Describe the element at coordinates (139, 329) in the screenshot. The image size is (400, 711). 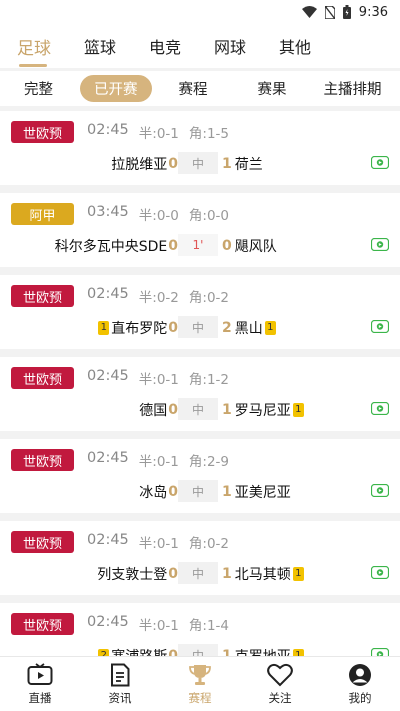
I see `home-team-name: 直布罗陀` at that location.